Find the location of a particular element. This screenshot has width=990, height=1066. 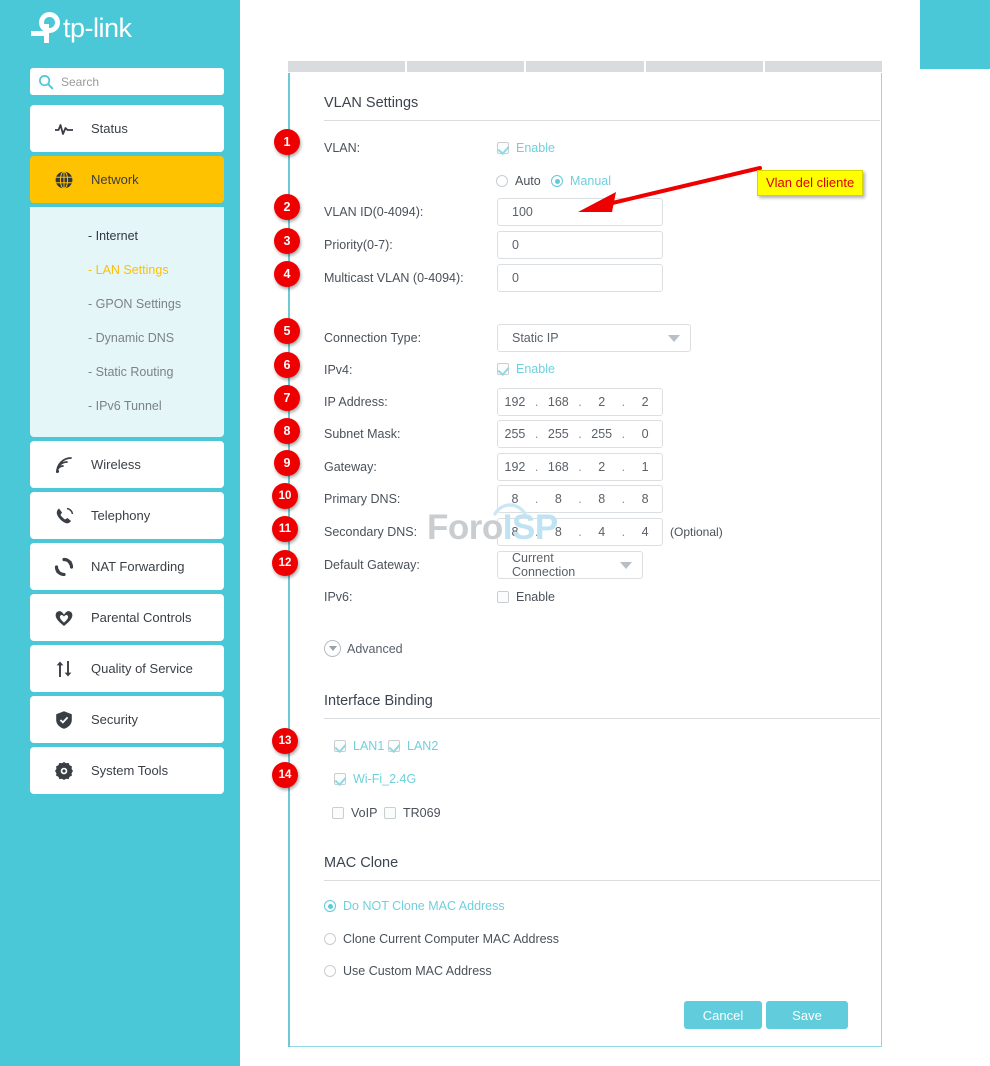

sidebar-item-parental-controls: Parental Controls is located at coordinates (127, 617).